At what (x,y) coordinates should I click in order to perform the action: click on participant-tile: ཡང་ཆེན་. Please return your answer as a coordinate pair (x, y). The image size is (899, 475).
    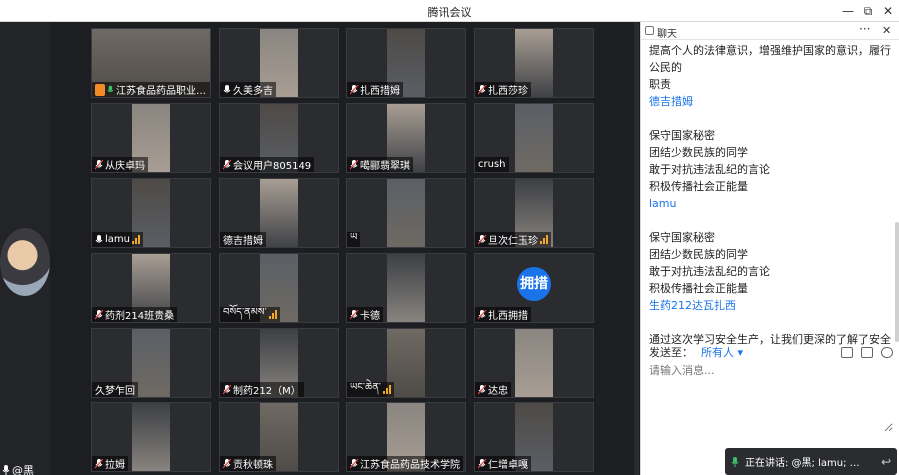
    Looking at the image, I should click on (406, 363).